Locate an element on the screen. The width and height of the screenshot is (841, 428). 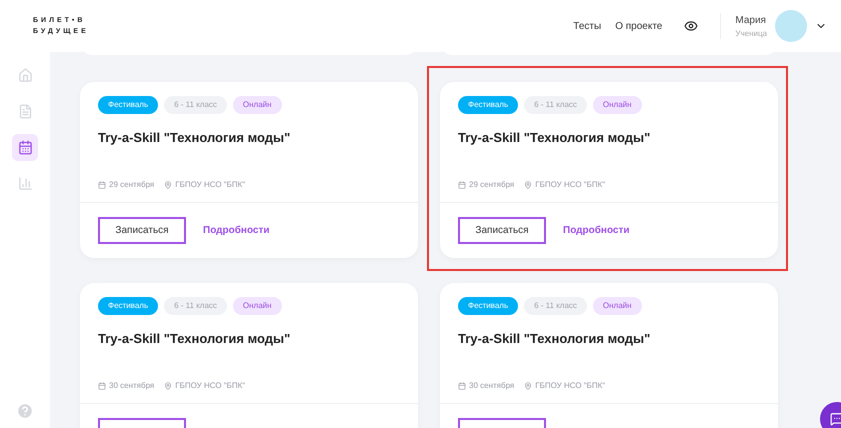
bar-chart-icon is located at coordinates (25, 183).